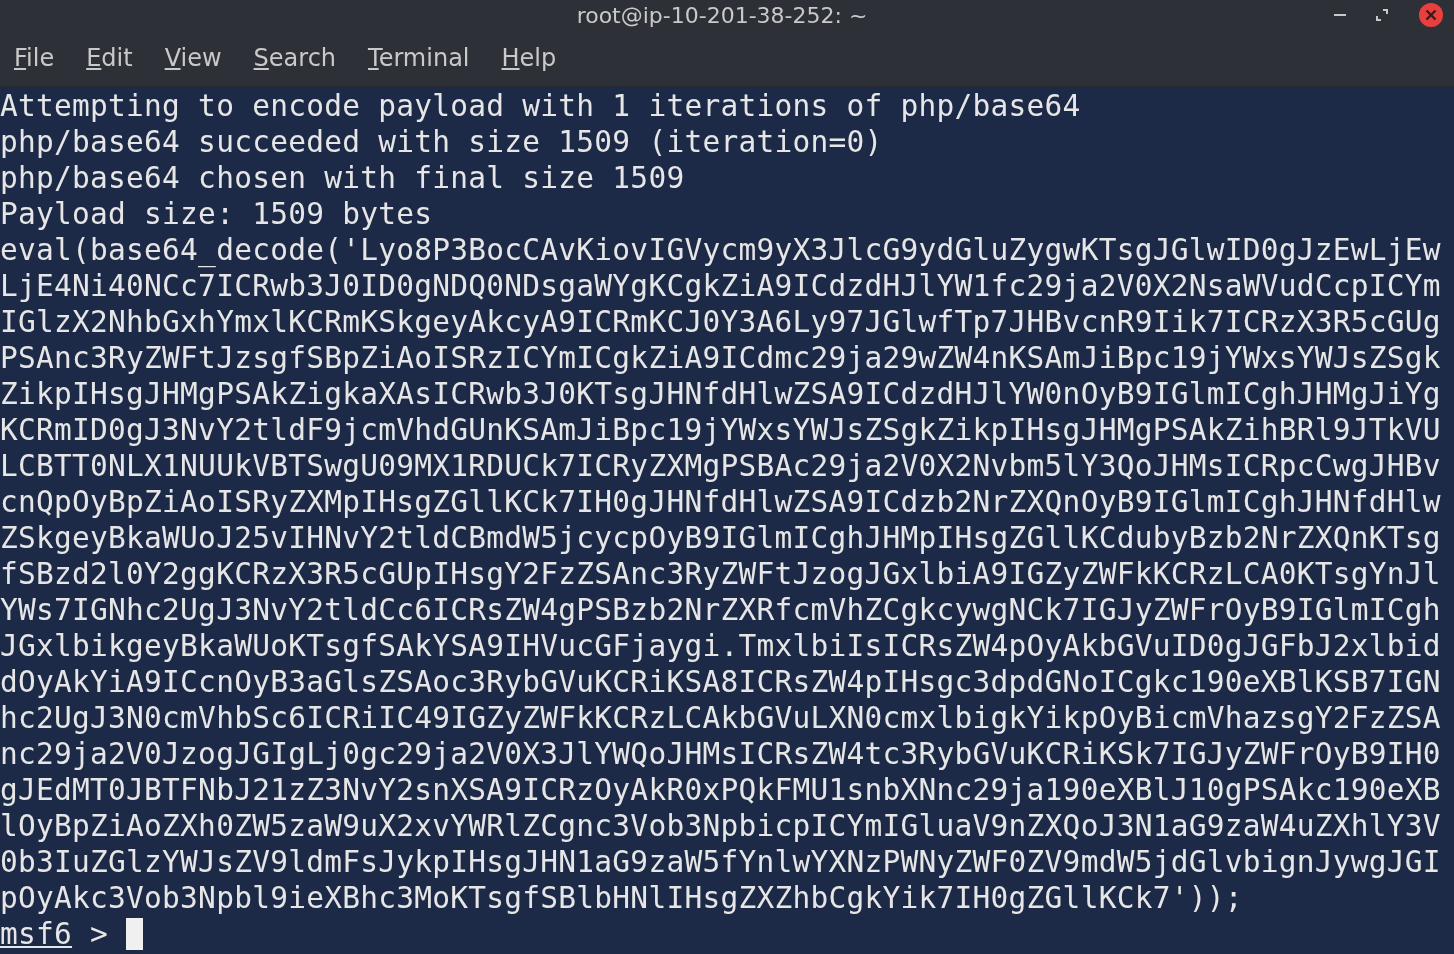  Describe the element at coordinates (342, 178) in the screenshot. I see `output-line: php/base64 chosen with final size 1509` at that location.